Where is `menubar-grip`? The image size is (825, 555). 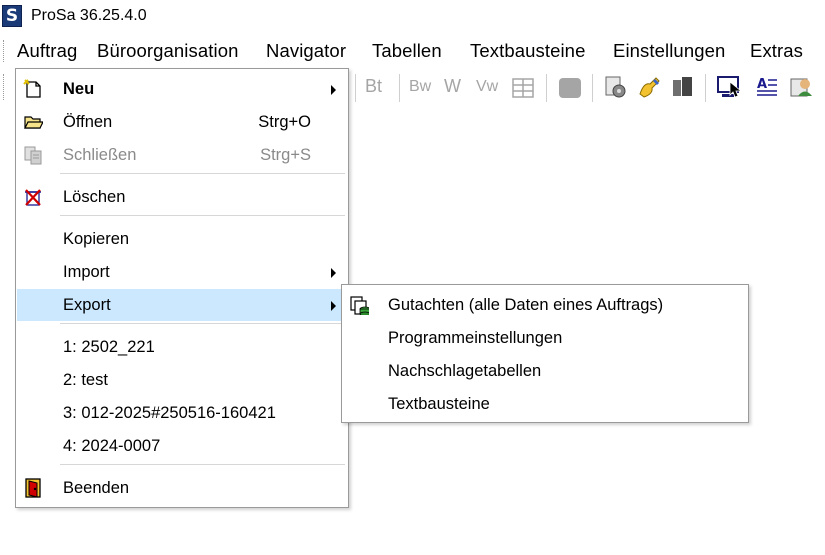
menubar-grip is located at coordinates (4, 51).